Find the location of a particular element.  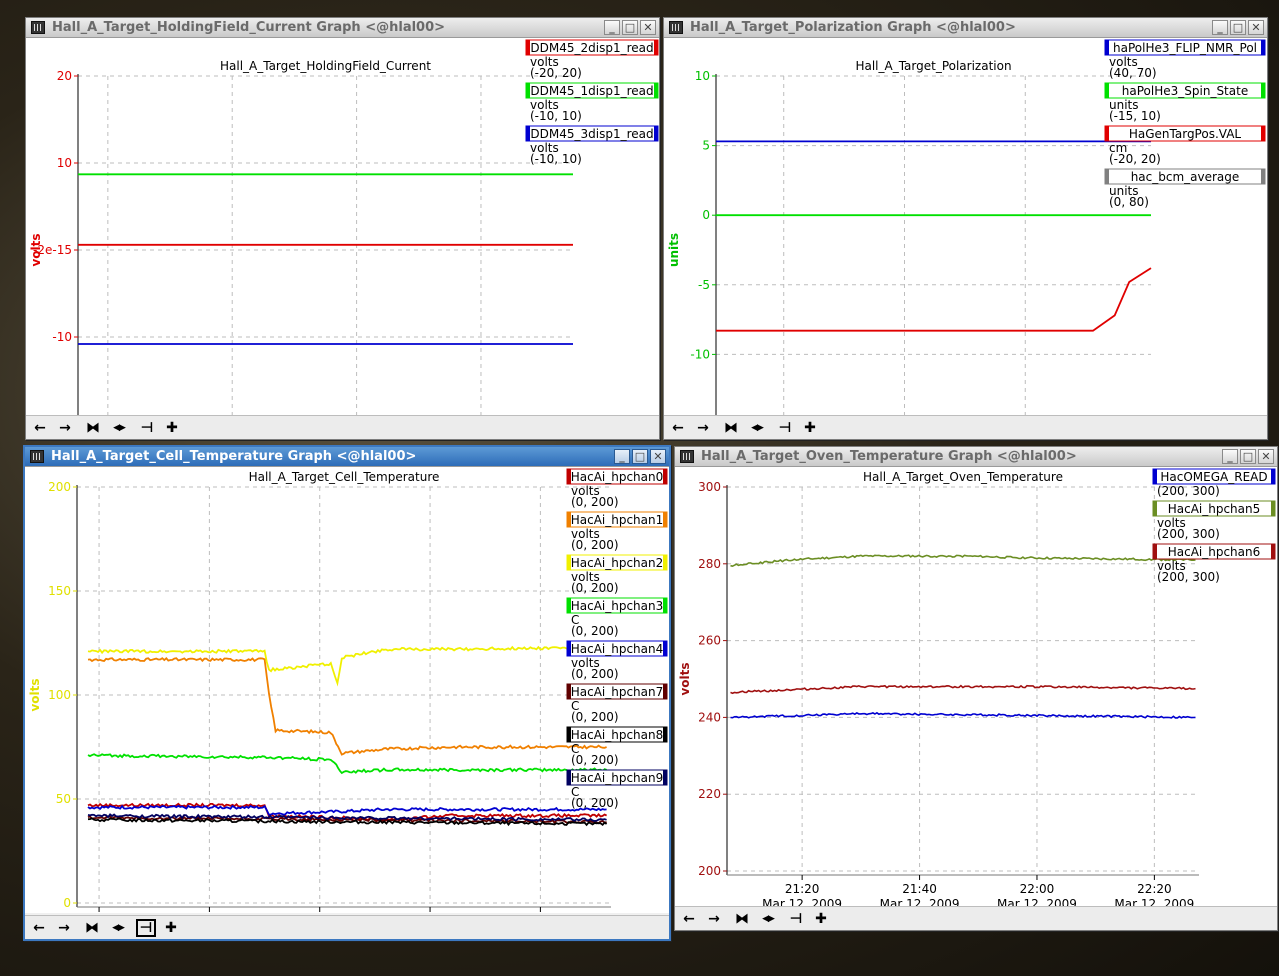

legend-entry: HacAi_hpchan0volts(0, 200) is located at coordinates (617, 488).